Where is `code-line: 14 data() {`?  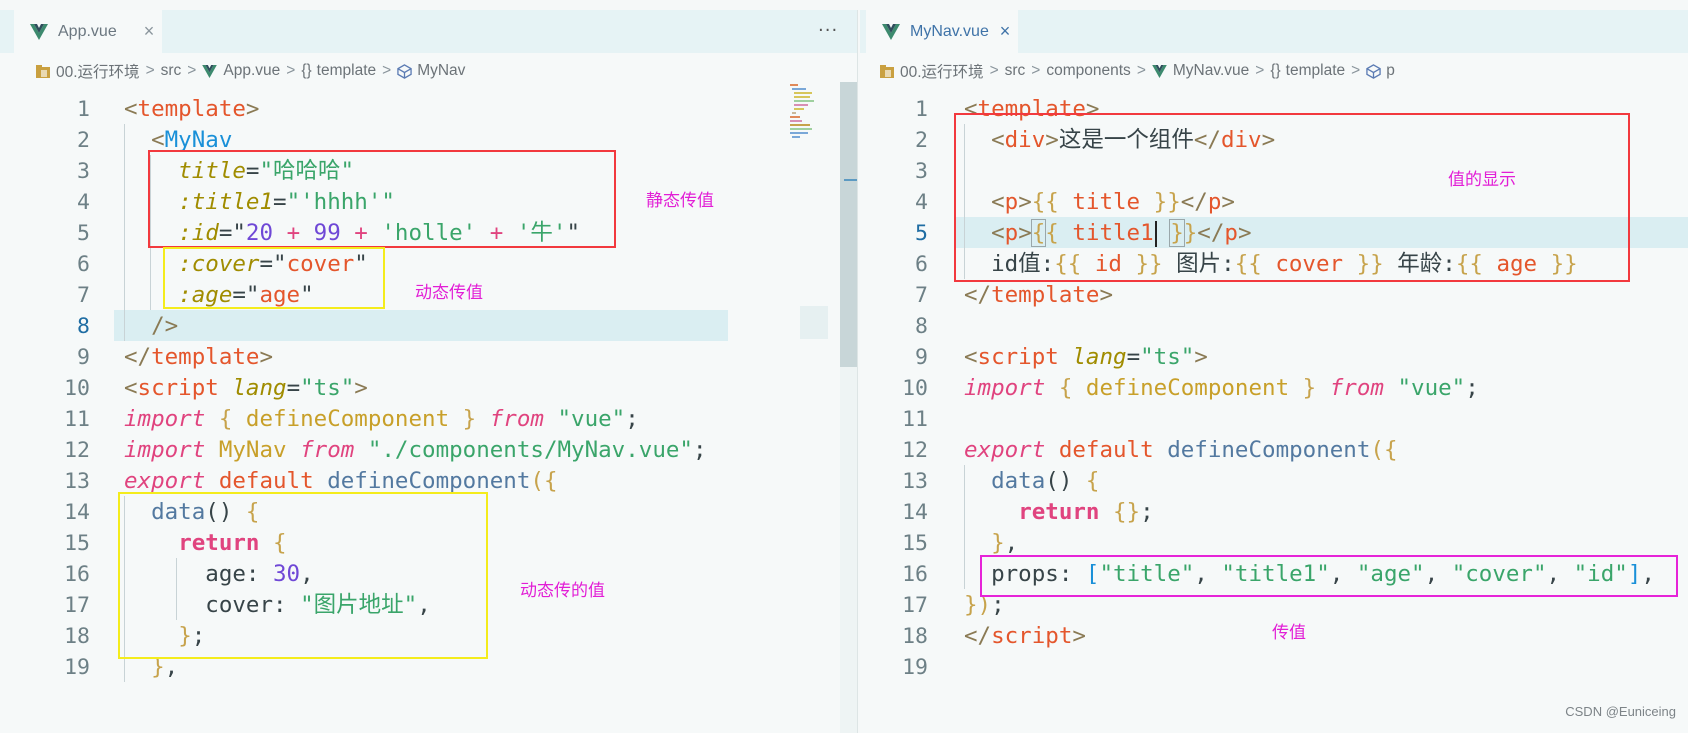
code-line: 14 data() { is located at coordinates (162, 512).